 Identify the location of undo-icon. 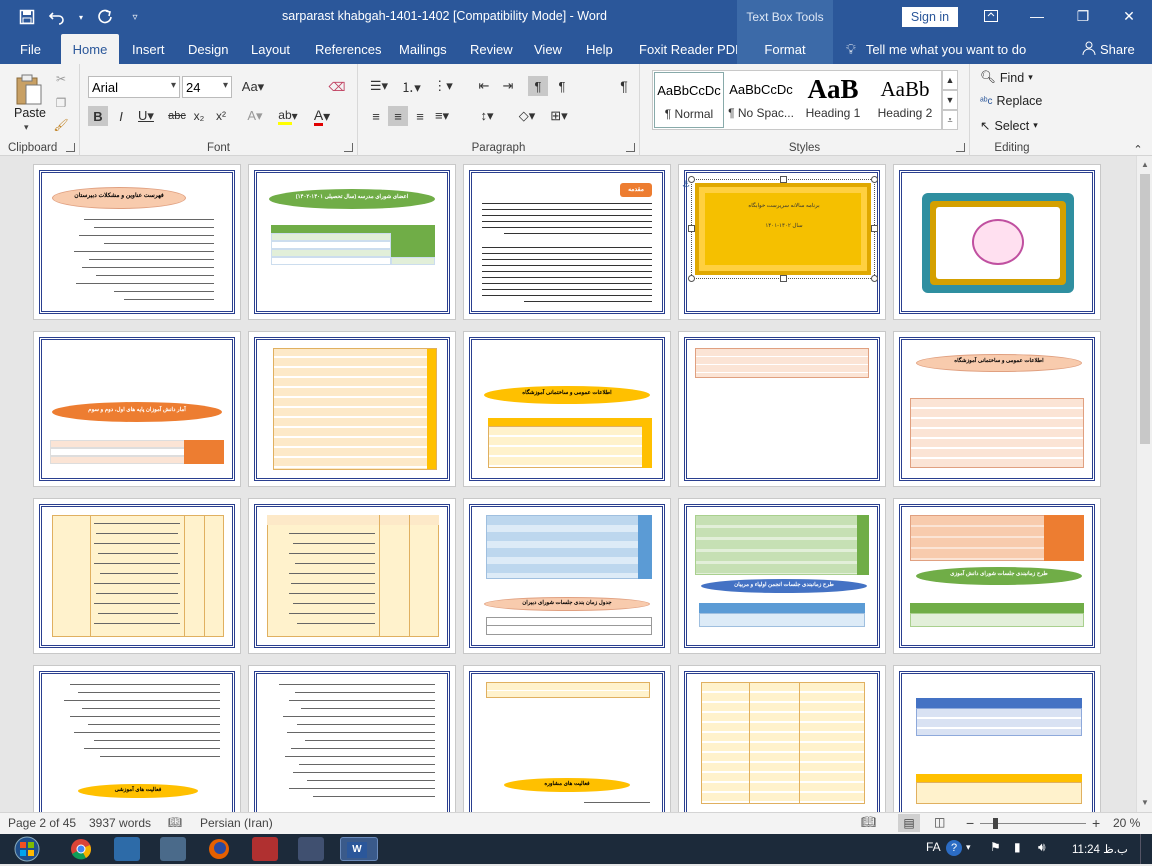
(57, 17).